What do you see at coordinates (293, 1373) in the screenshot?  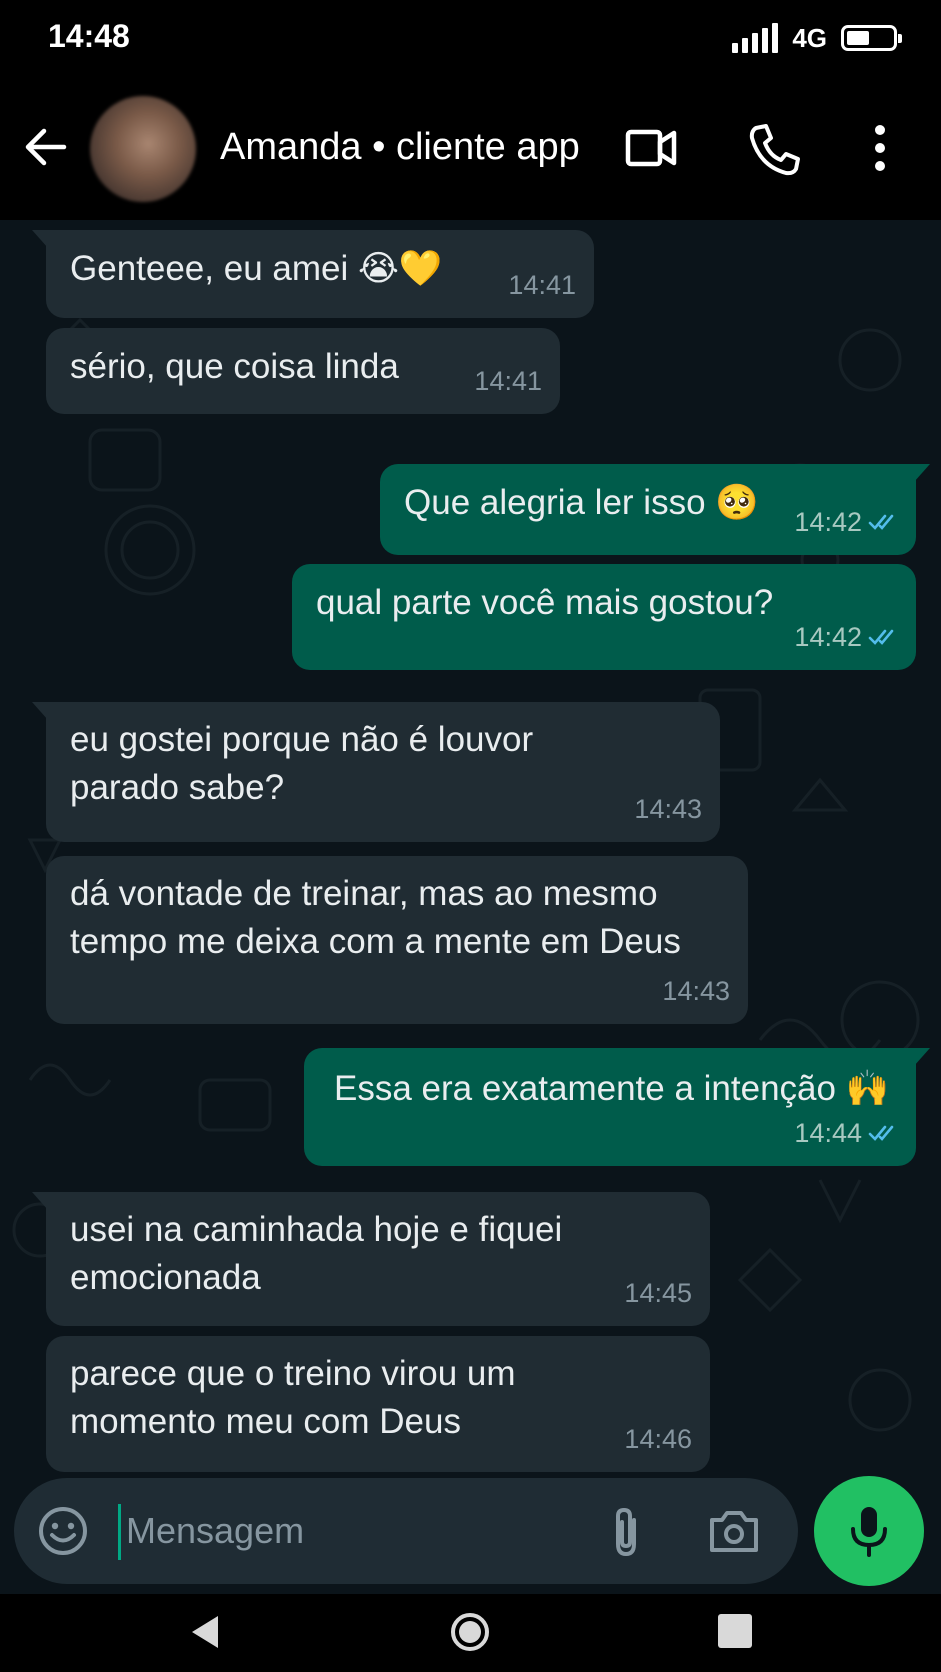 I see `message-line: parece que o treino virou um` at bounding box center [293, 1373].